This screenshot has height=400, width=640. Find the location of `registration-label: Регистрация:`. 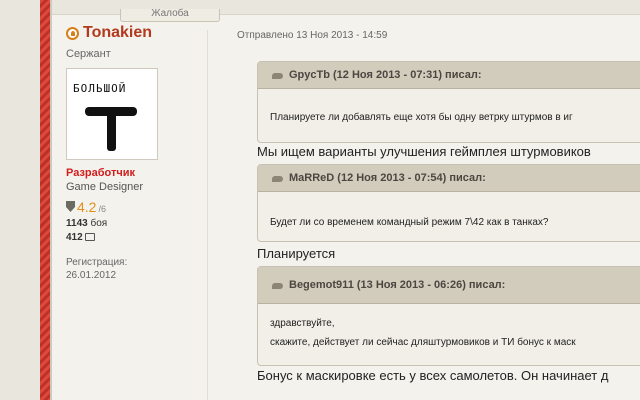

registration-label: Регистрация: is located at coordinates (97, 262).